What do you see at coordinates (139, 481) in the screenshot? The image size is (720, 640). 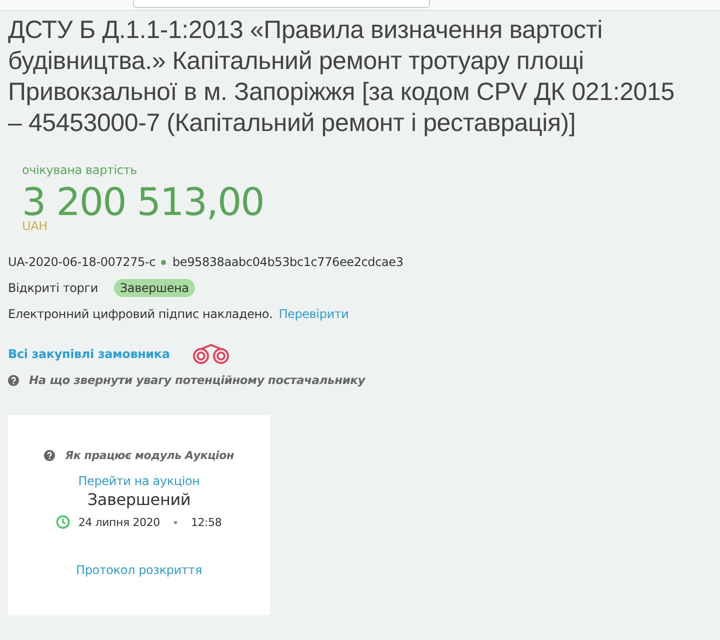 I see `auction-link: Перейти на аукціон` at bounding box center [139, 481].